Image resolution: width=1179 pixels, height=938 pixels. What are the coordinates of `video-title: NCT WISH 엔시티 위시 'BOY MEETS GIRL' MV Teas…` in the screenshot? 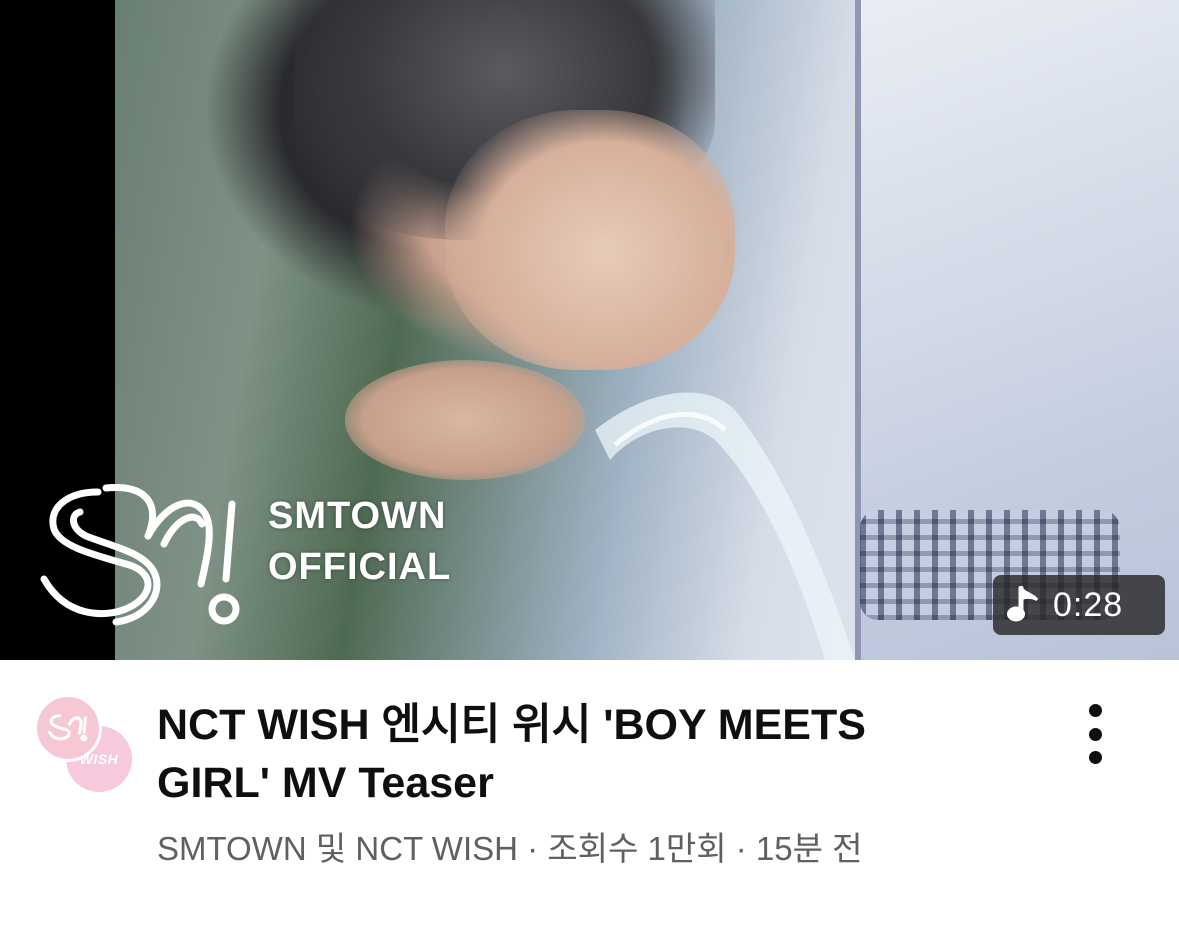 It's located at (557, 754).